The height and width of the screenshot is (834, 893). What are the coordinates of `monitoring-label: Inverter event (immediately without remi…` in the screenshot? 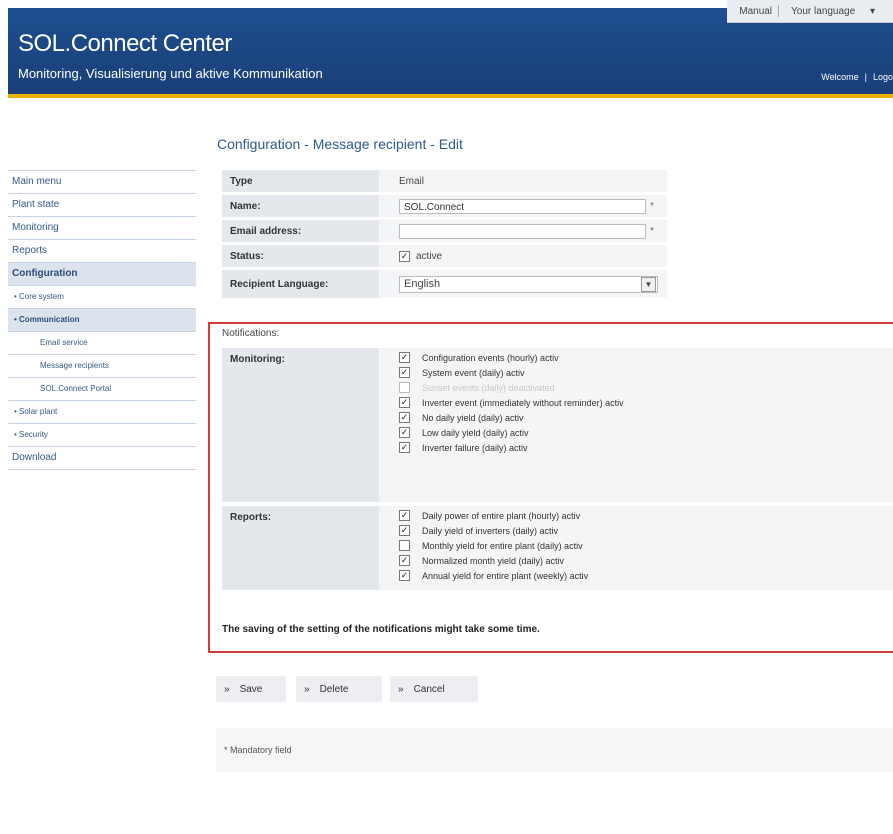 It's located at (523, 402).